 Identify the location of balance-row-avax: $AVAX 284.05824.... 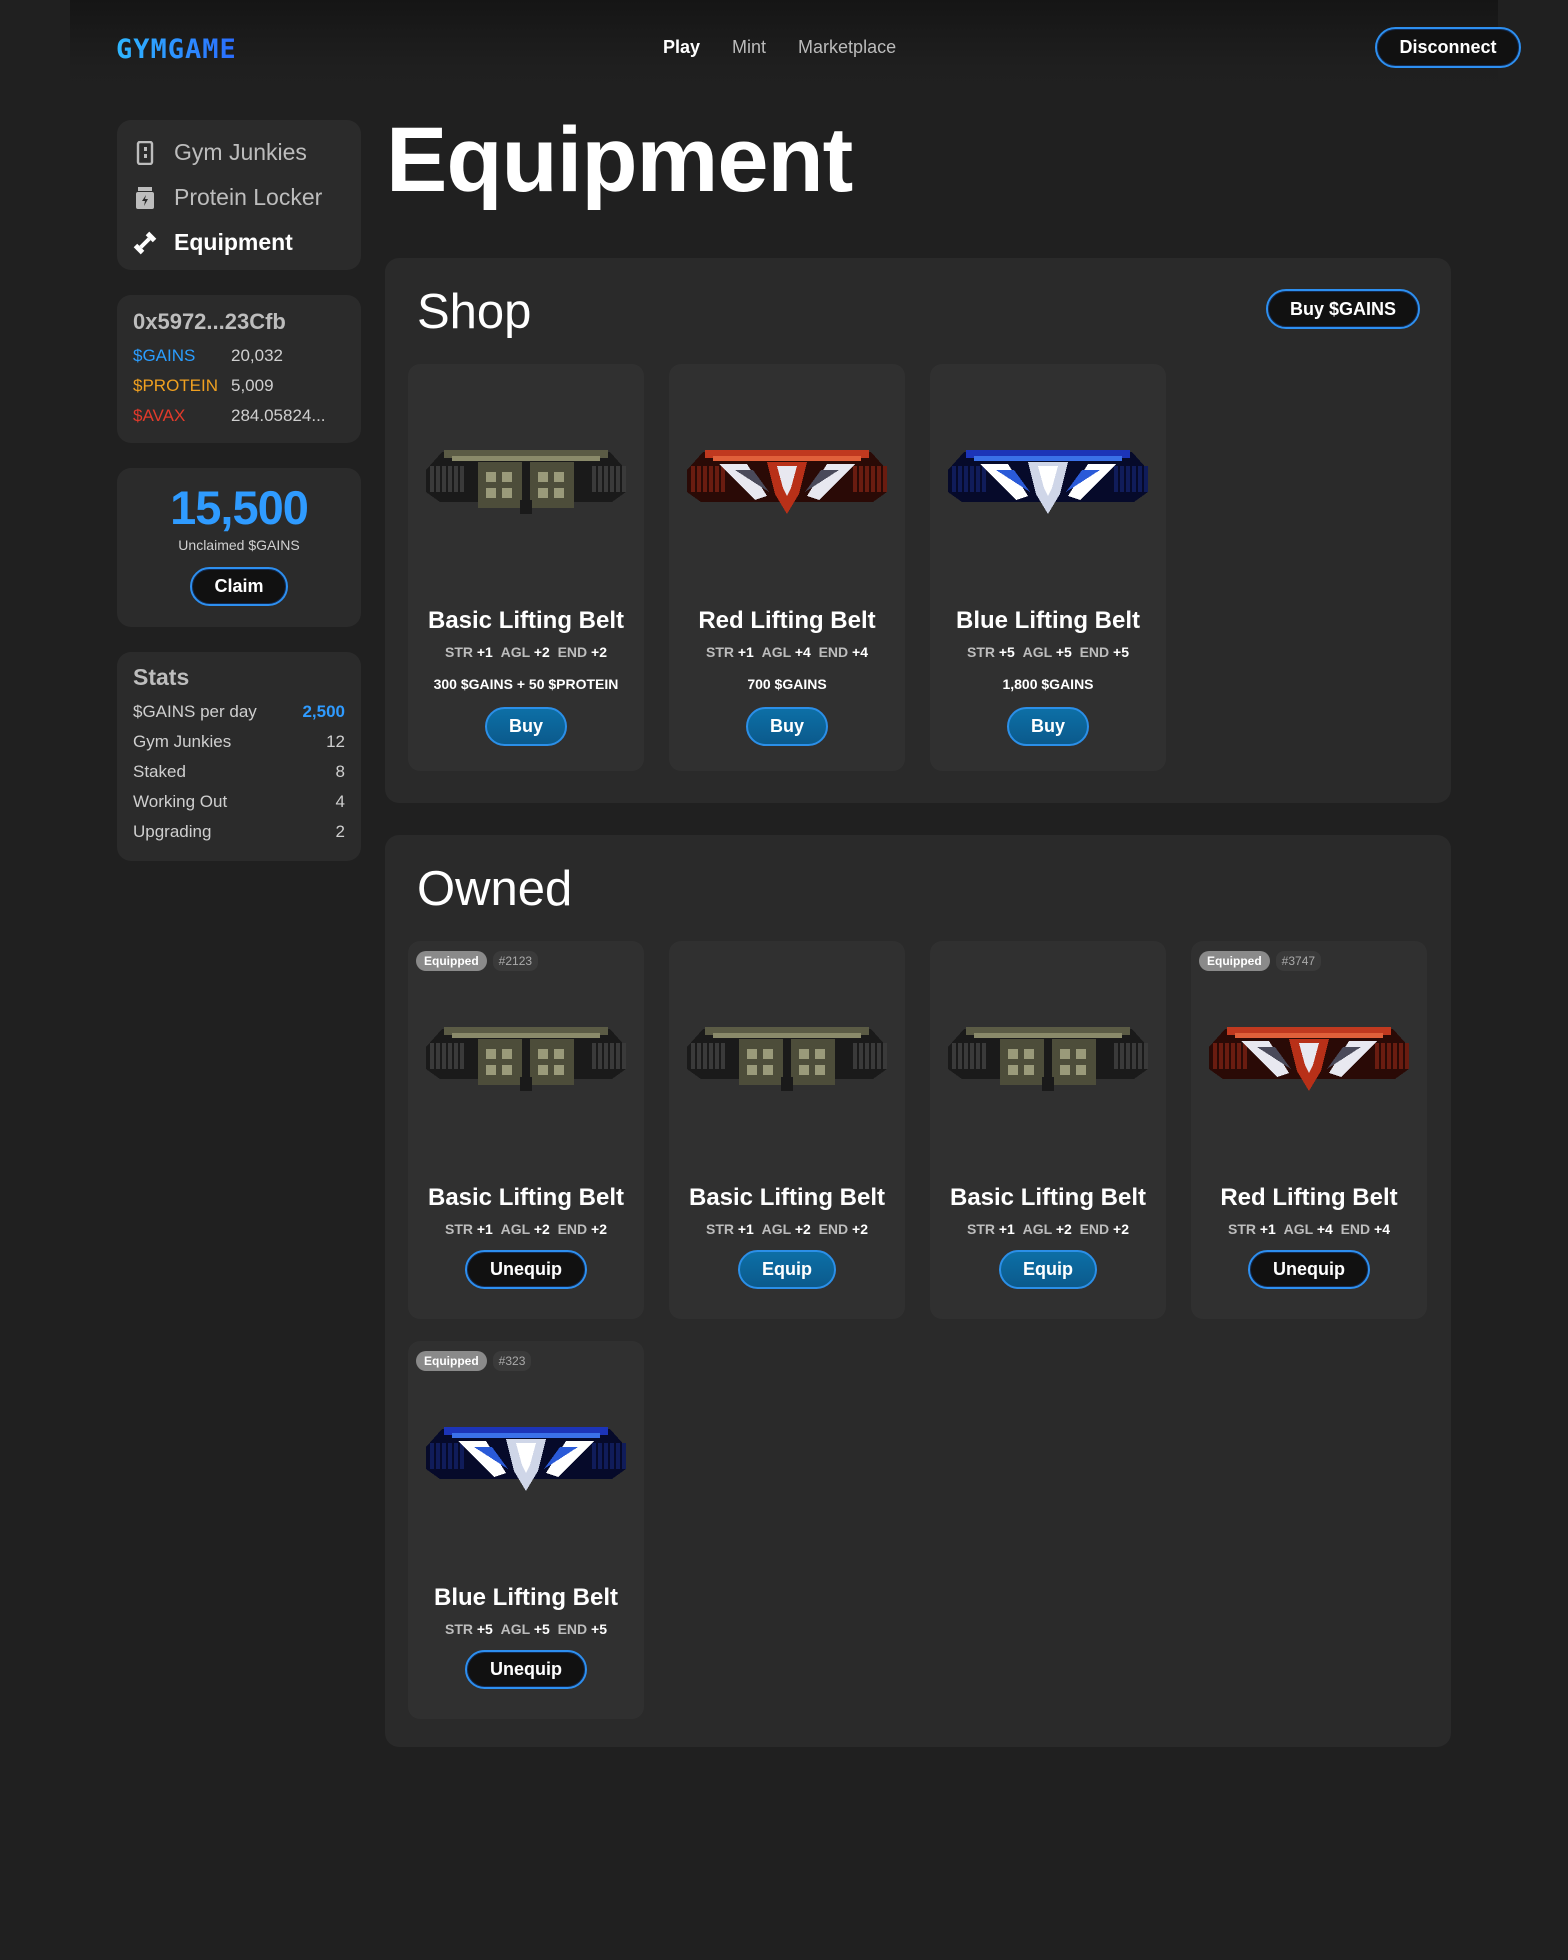
(239, 416).